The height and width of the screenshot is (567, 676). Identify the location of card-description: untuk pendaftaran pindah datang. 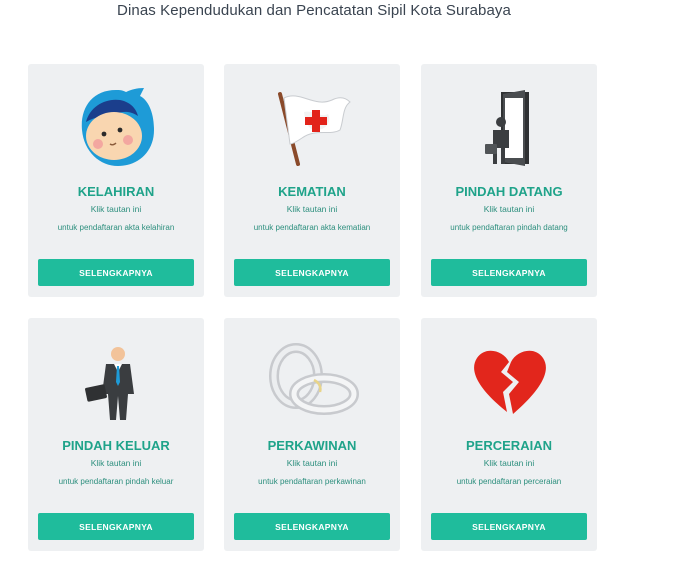
(509, 227).